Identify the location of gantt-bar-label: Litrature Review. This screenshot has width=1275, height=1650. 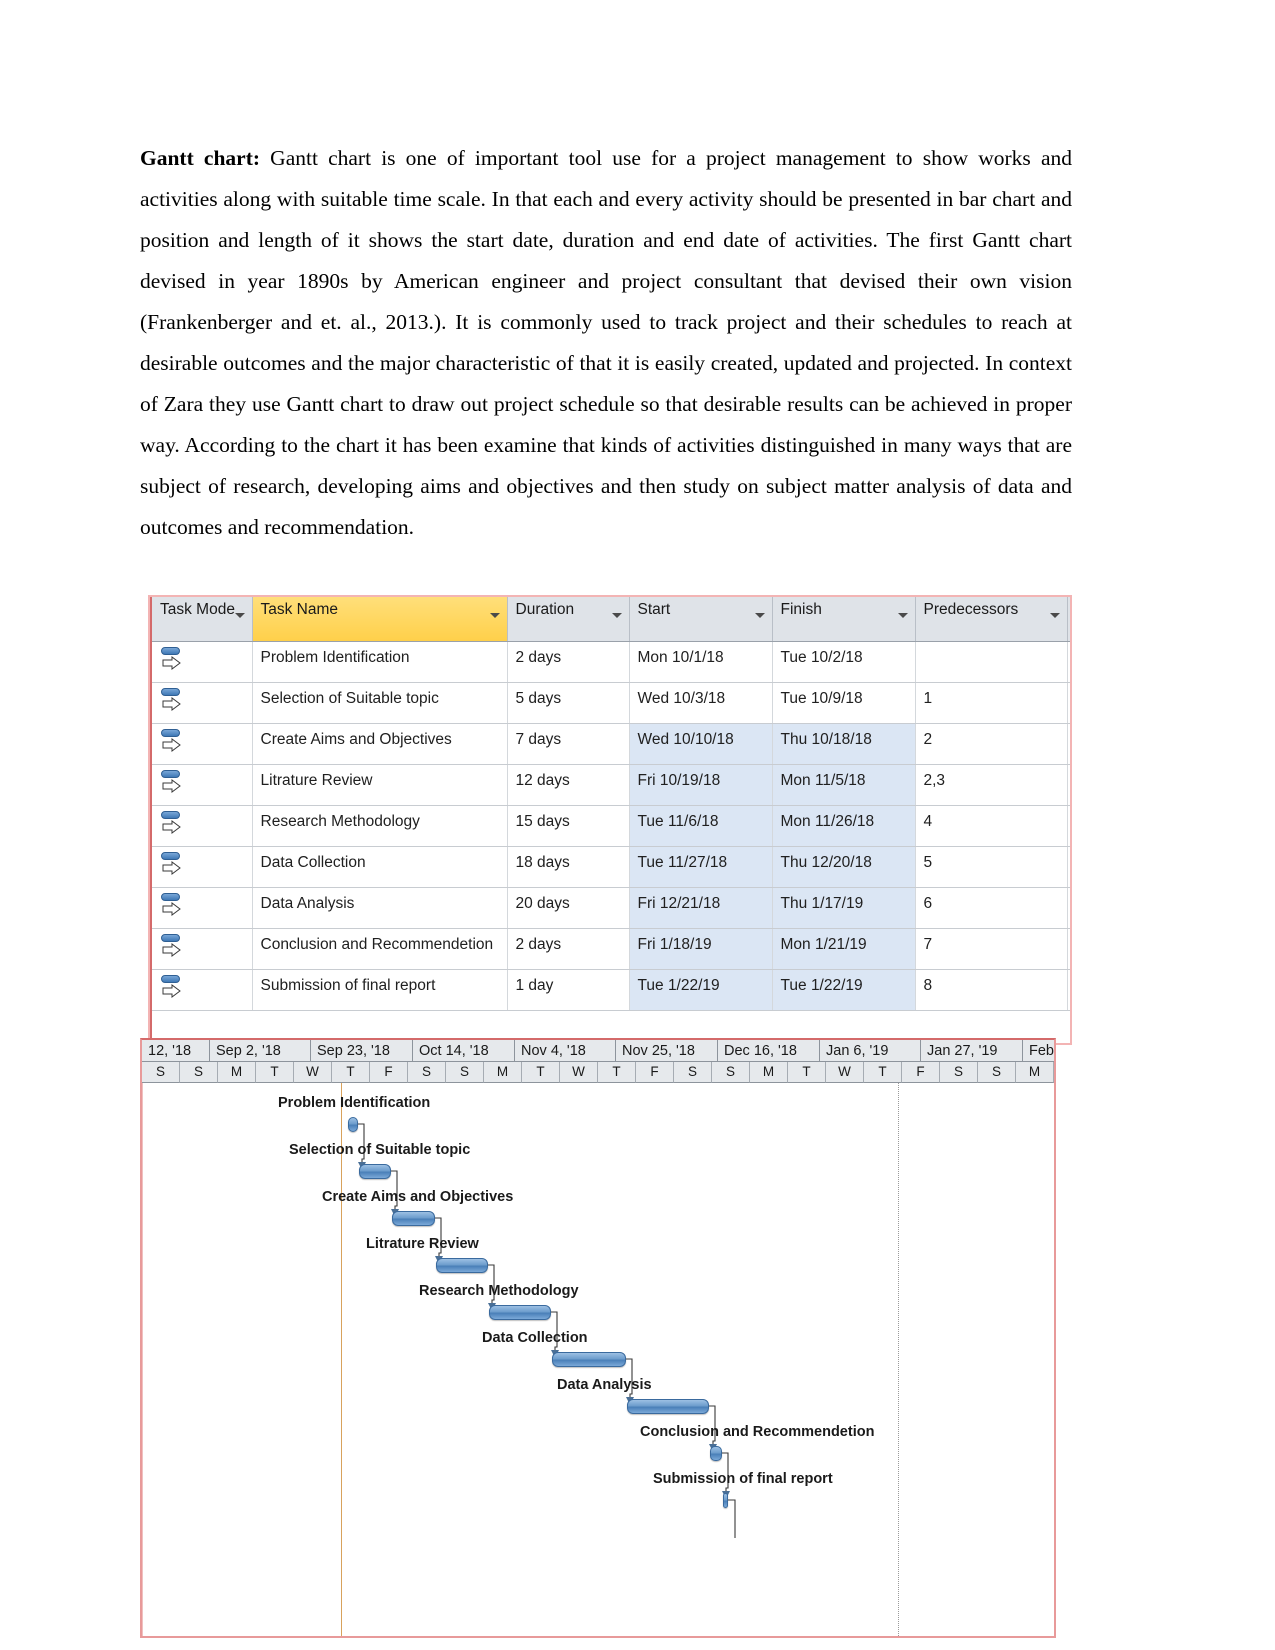
(422, 1244).